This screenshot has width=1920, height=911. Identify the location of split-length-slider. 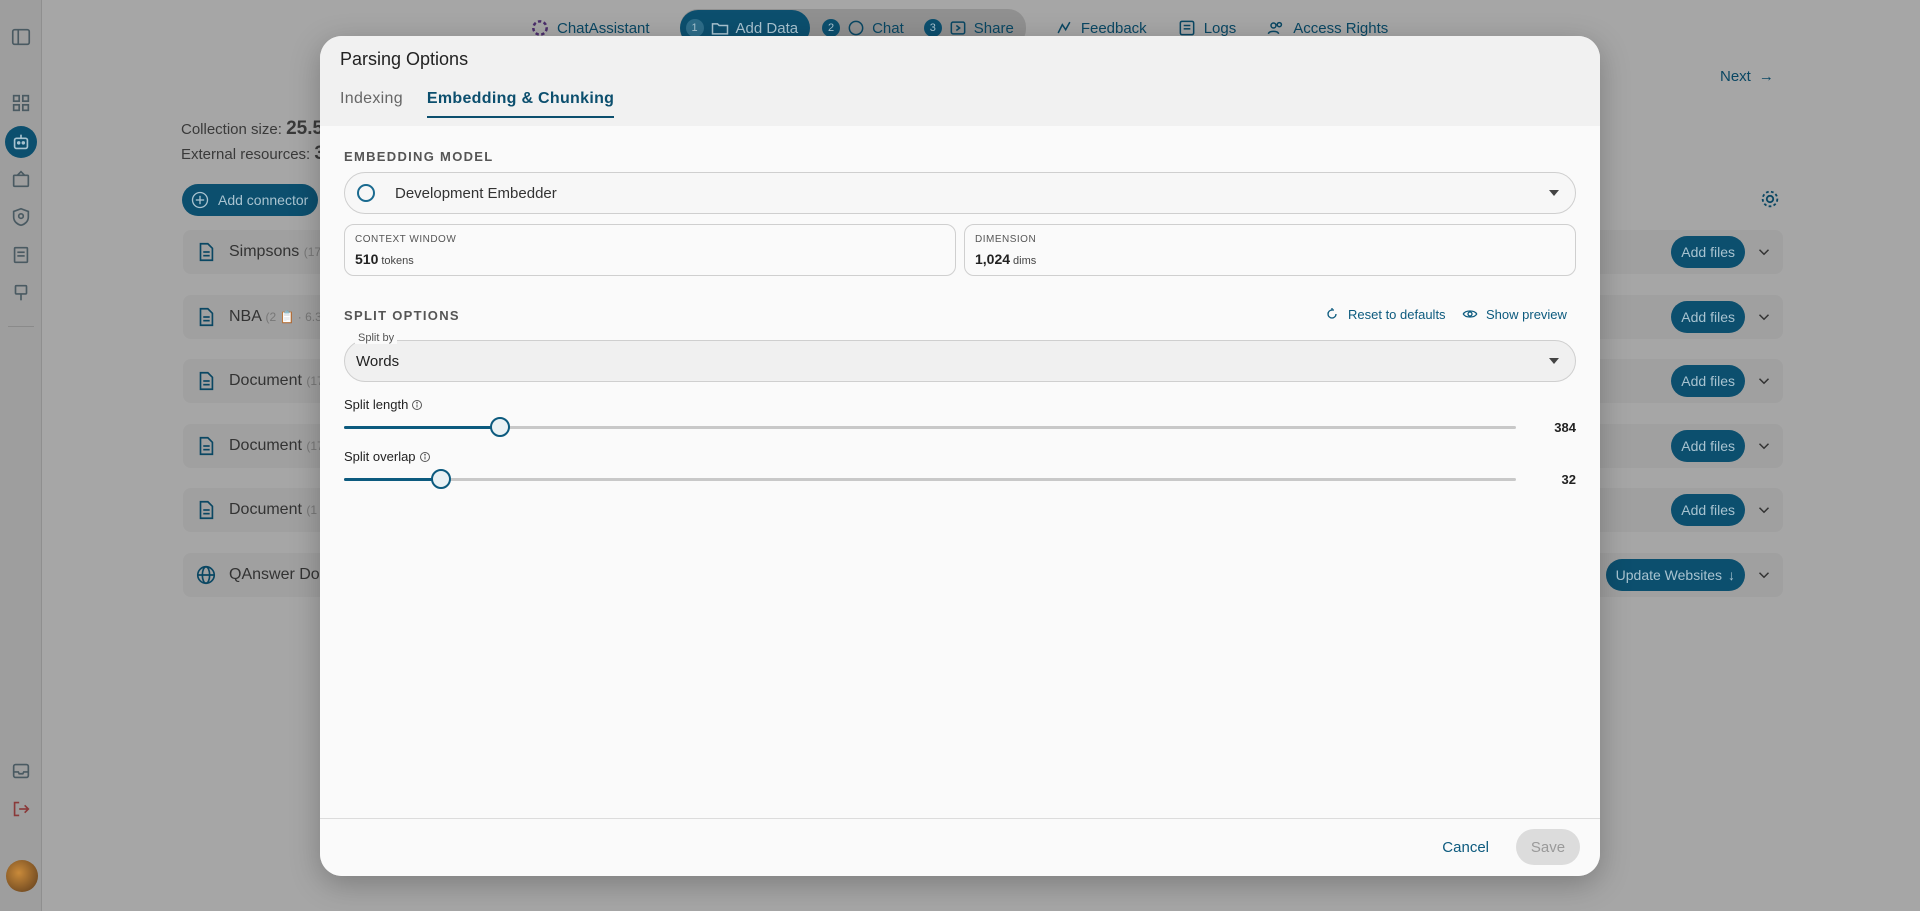
(930, 427).